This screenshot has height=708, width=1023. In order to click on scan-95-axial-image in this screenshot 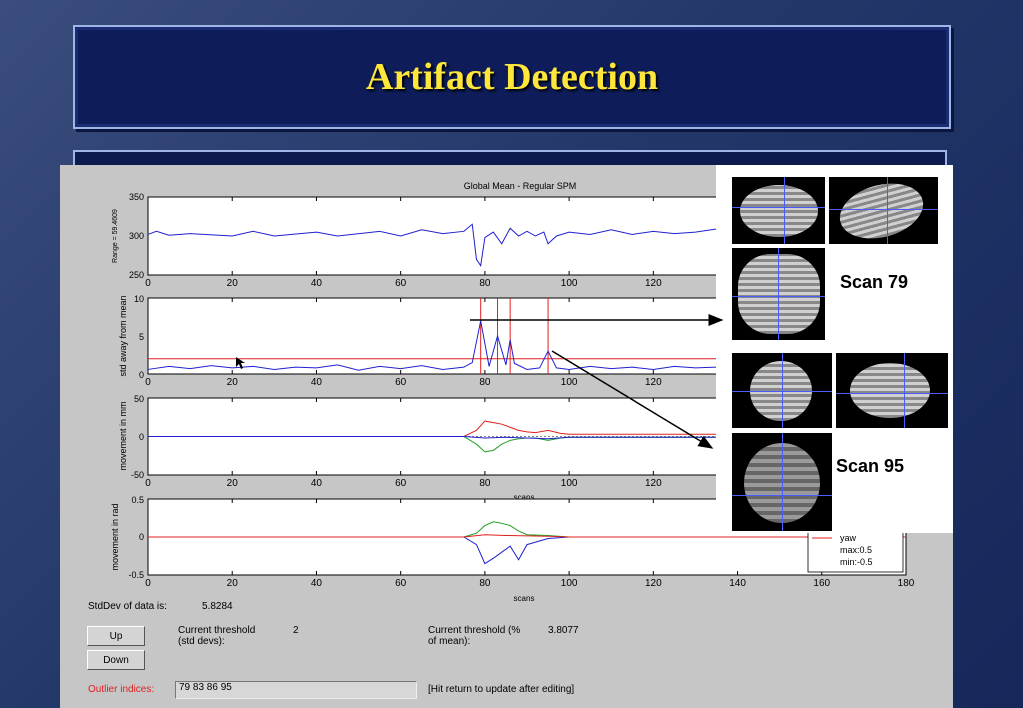, I will do `click(782, 390)`.